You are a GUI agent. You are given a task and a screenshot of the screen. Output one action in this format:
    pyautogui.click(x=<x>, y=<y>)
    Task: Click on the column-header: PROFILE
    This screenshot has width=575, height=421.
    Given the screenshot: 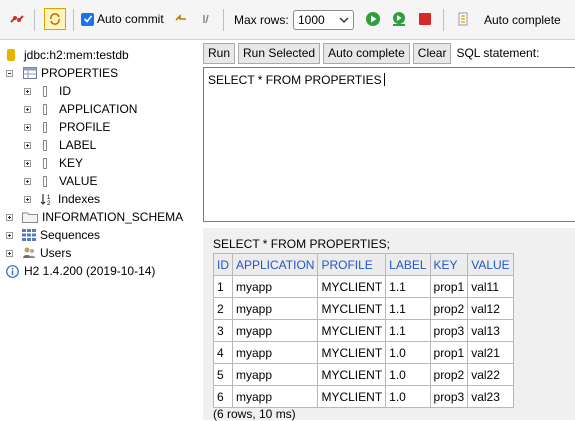 What is the action you would take?
    pyautogui.click(x=352, y=264)
    